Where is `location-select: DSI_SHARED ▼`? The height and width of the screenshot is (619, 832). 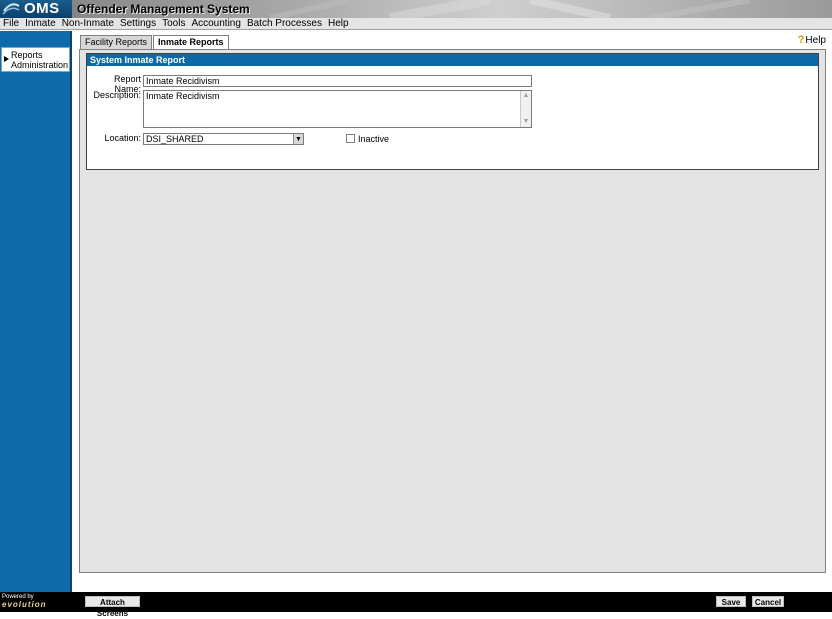 location-select: DSI_SHARED ▼ is located at coordinates (223, 139).